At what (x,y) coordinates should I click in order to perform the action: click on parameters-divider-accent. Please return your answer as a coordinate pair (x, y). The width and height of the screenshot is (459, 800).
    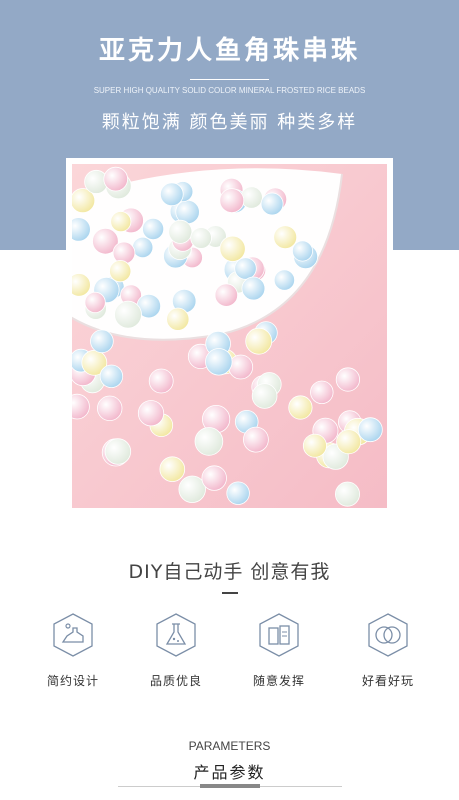
    Looking at the image, I should click on (230, 786).